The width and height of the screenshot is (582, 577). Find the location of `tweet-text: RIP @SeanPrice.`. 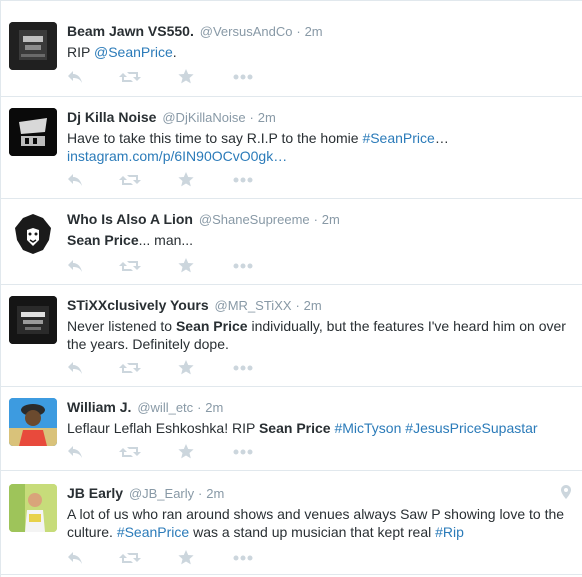

tweet-text: RIP @SeanPrice. is located at coordinates (321, 52).